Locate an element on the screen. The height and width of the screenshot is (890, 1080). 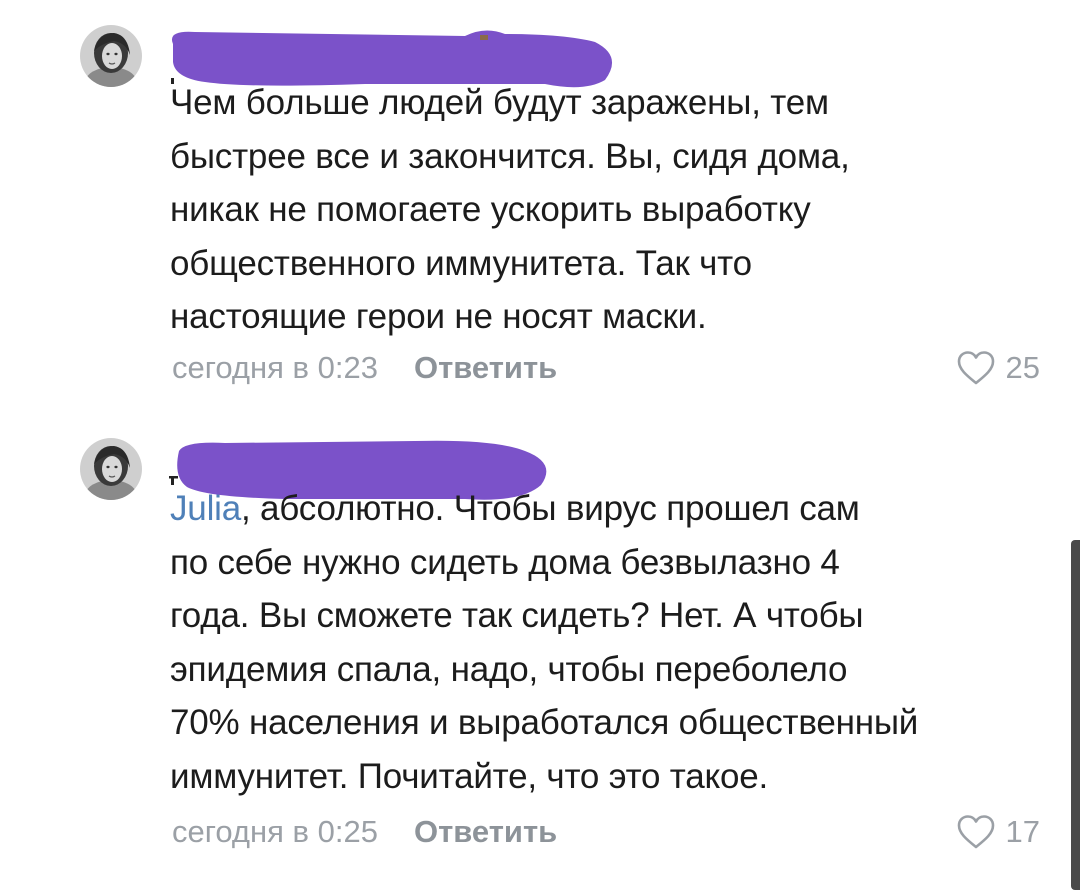
mention-link: Julia is located at coordinates (205, 508).